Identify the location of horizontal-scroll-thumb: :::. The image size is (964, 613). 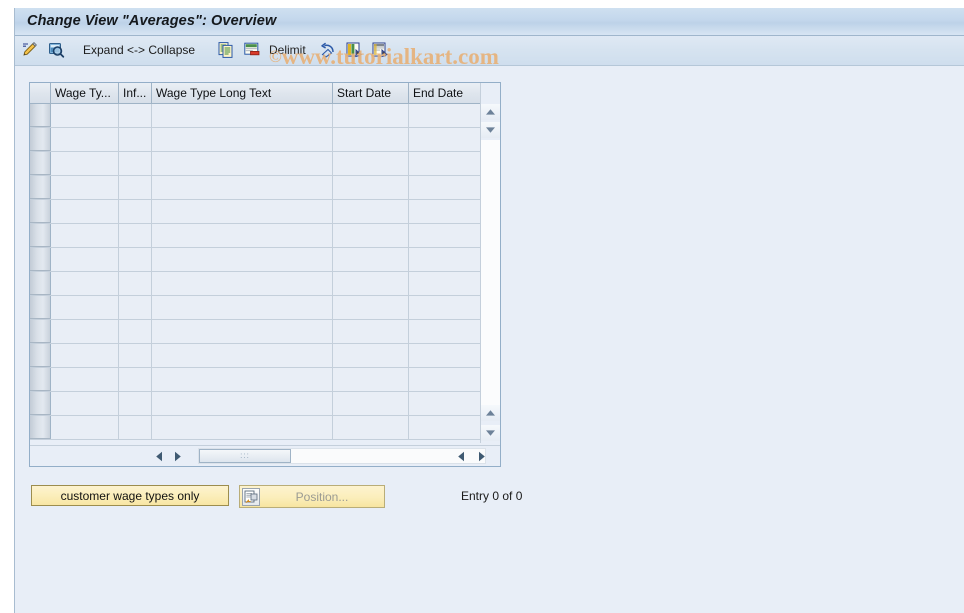
(245, 456).